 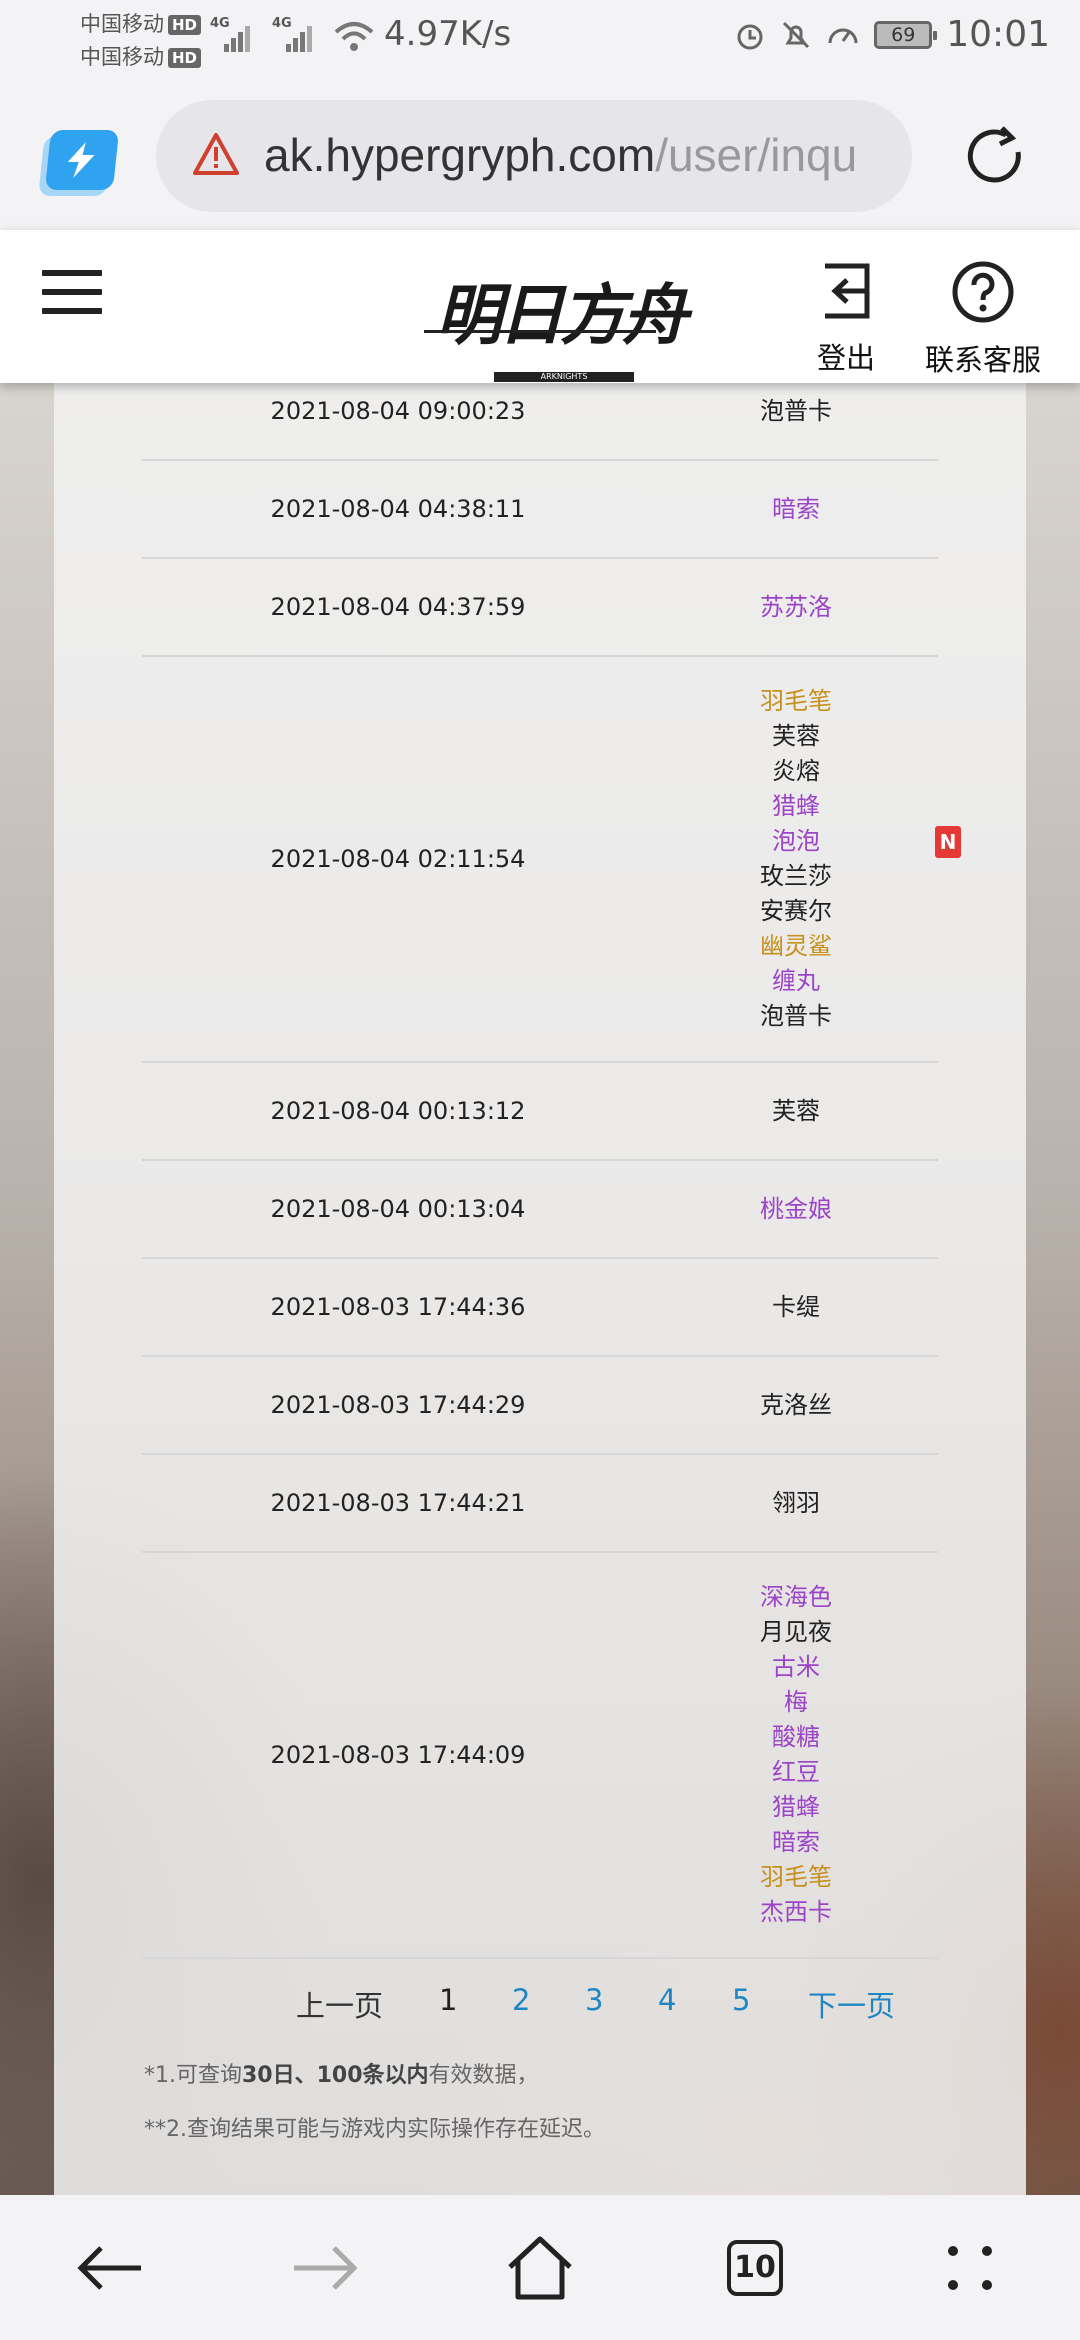 I want to click on forward-arrow-icon, so click(x=326, y=2267).